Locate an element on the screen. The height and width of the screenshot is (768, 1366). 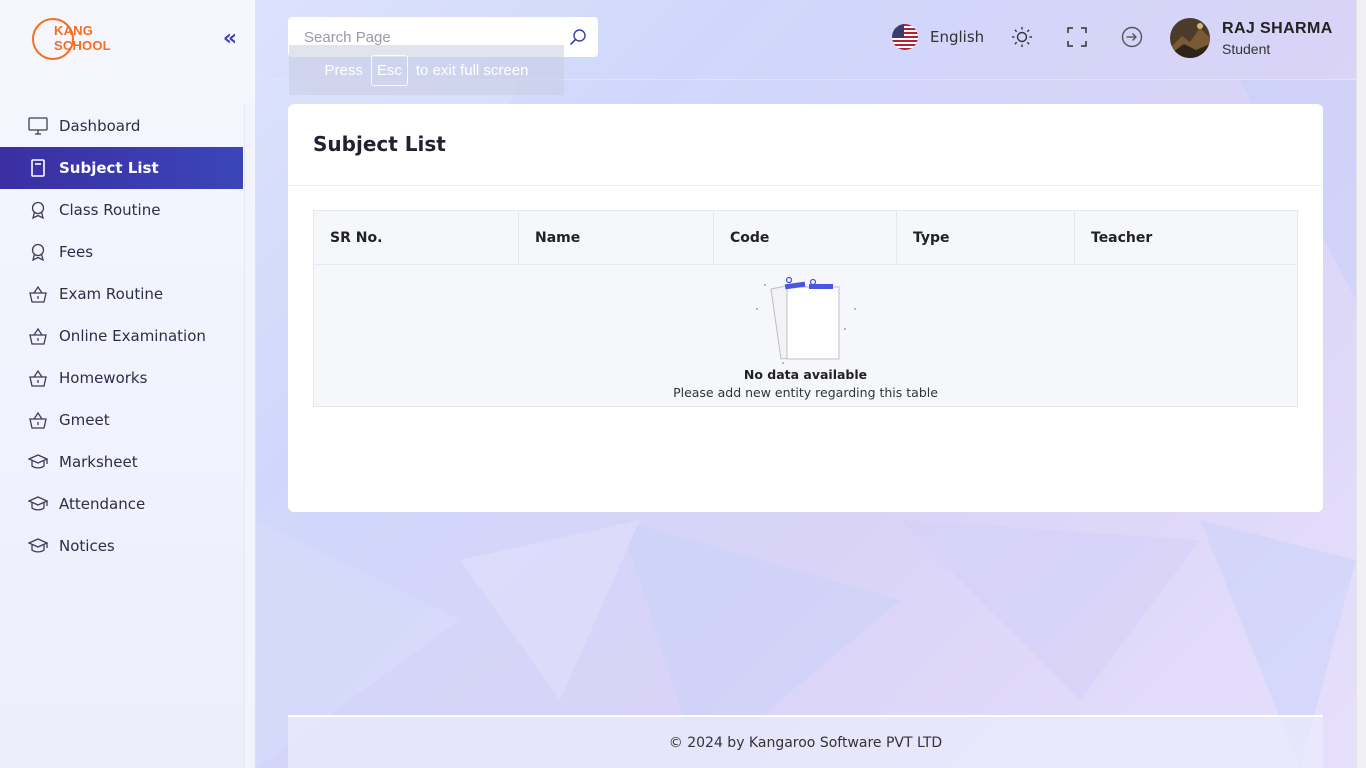
sidebar-item-label: Homeworks is located at coordinates (103, 378).